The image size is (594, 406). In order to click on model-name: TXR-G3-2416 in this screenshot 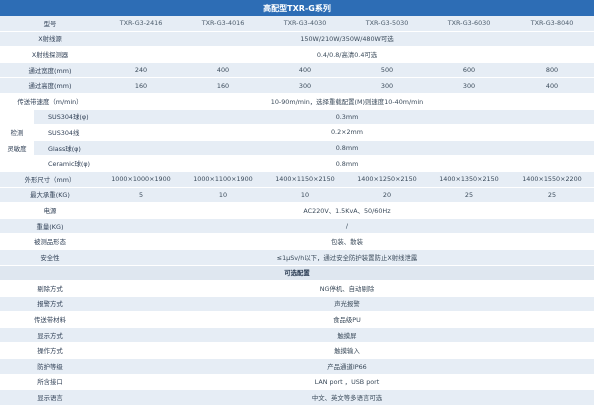, I will do `click(141, 24)`.